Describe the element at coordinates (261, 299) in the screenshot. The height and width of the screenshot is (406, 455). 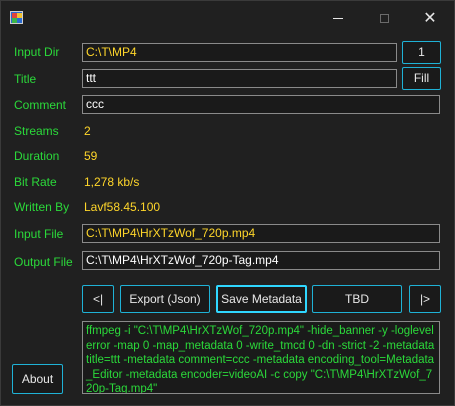
I see `save-metadata-button: Save Metadata` at that location.